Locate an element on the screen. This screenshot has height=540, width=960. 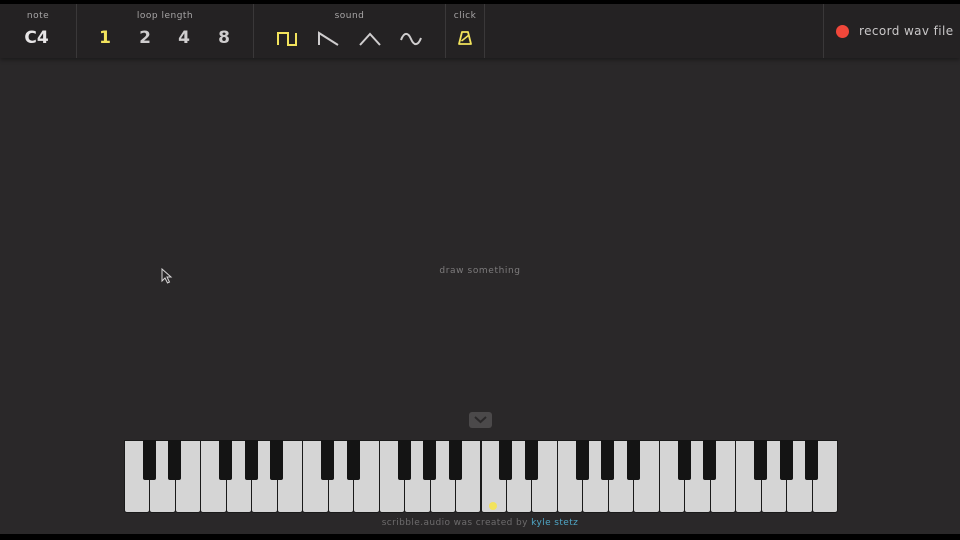
sound-section: sound is located at coordinates (350, 31).